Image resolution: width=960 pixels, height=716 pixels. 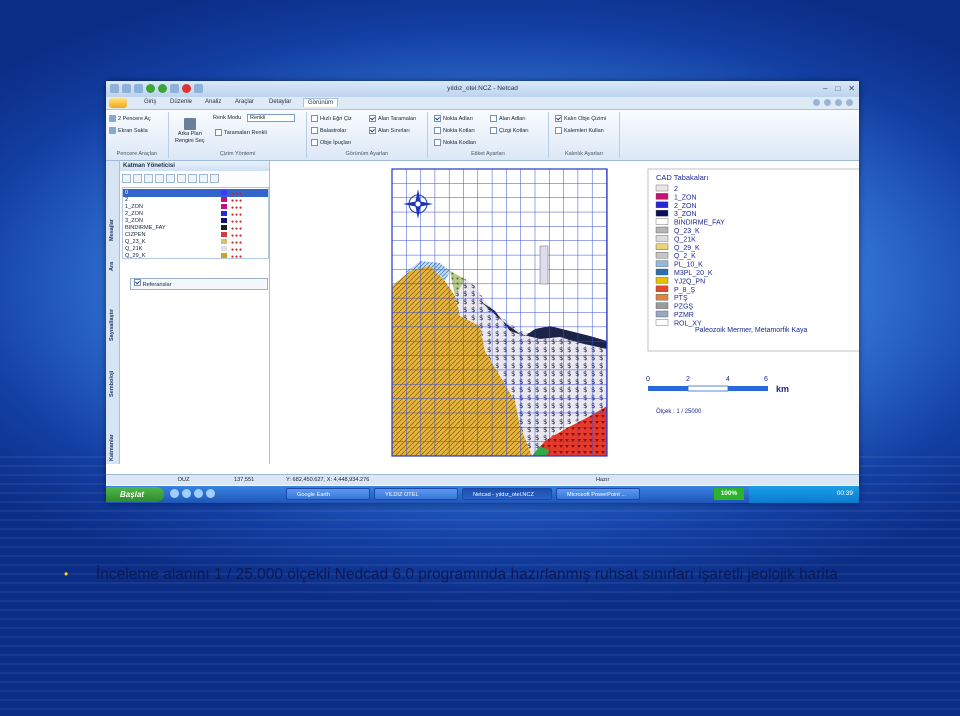 I want to click on object-tips-label: Obje İpuçları, so click(x=336, y=142).